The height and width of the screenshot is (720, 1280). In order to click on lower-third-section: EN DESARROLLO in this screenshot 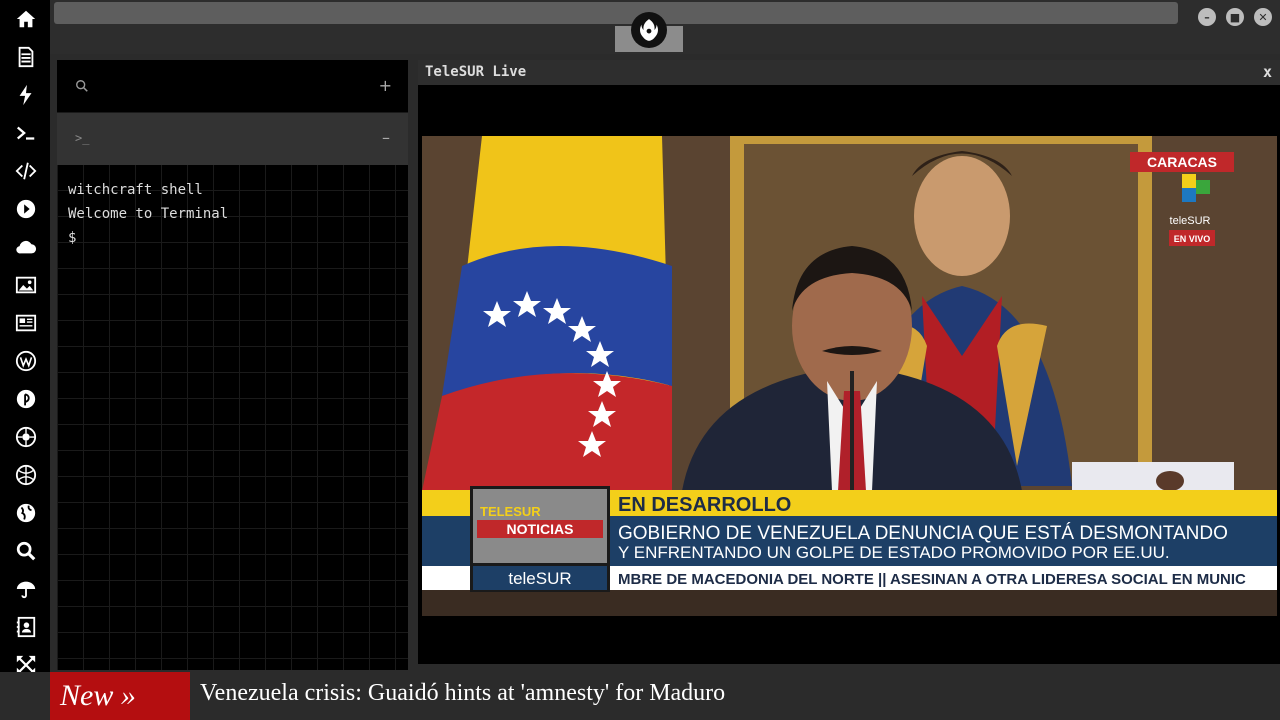, I will do `click(704, 505)`.